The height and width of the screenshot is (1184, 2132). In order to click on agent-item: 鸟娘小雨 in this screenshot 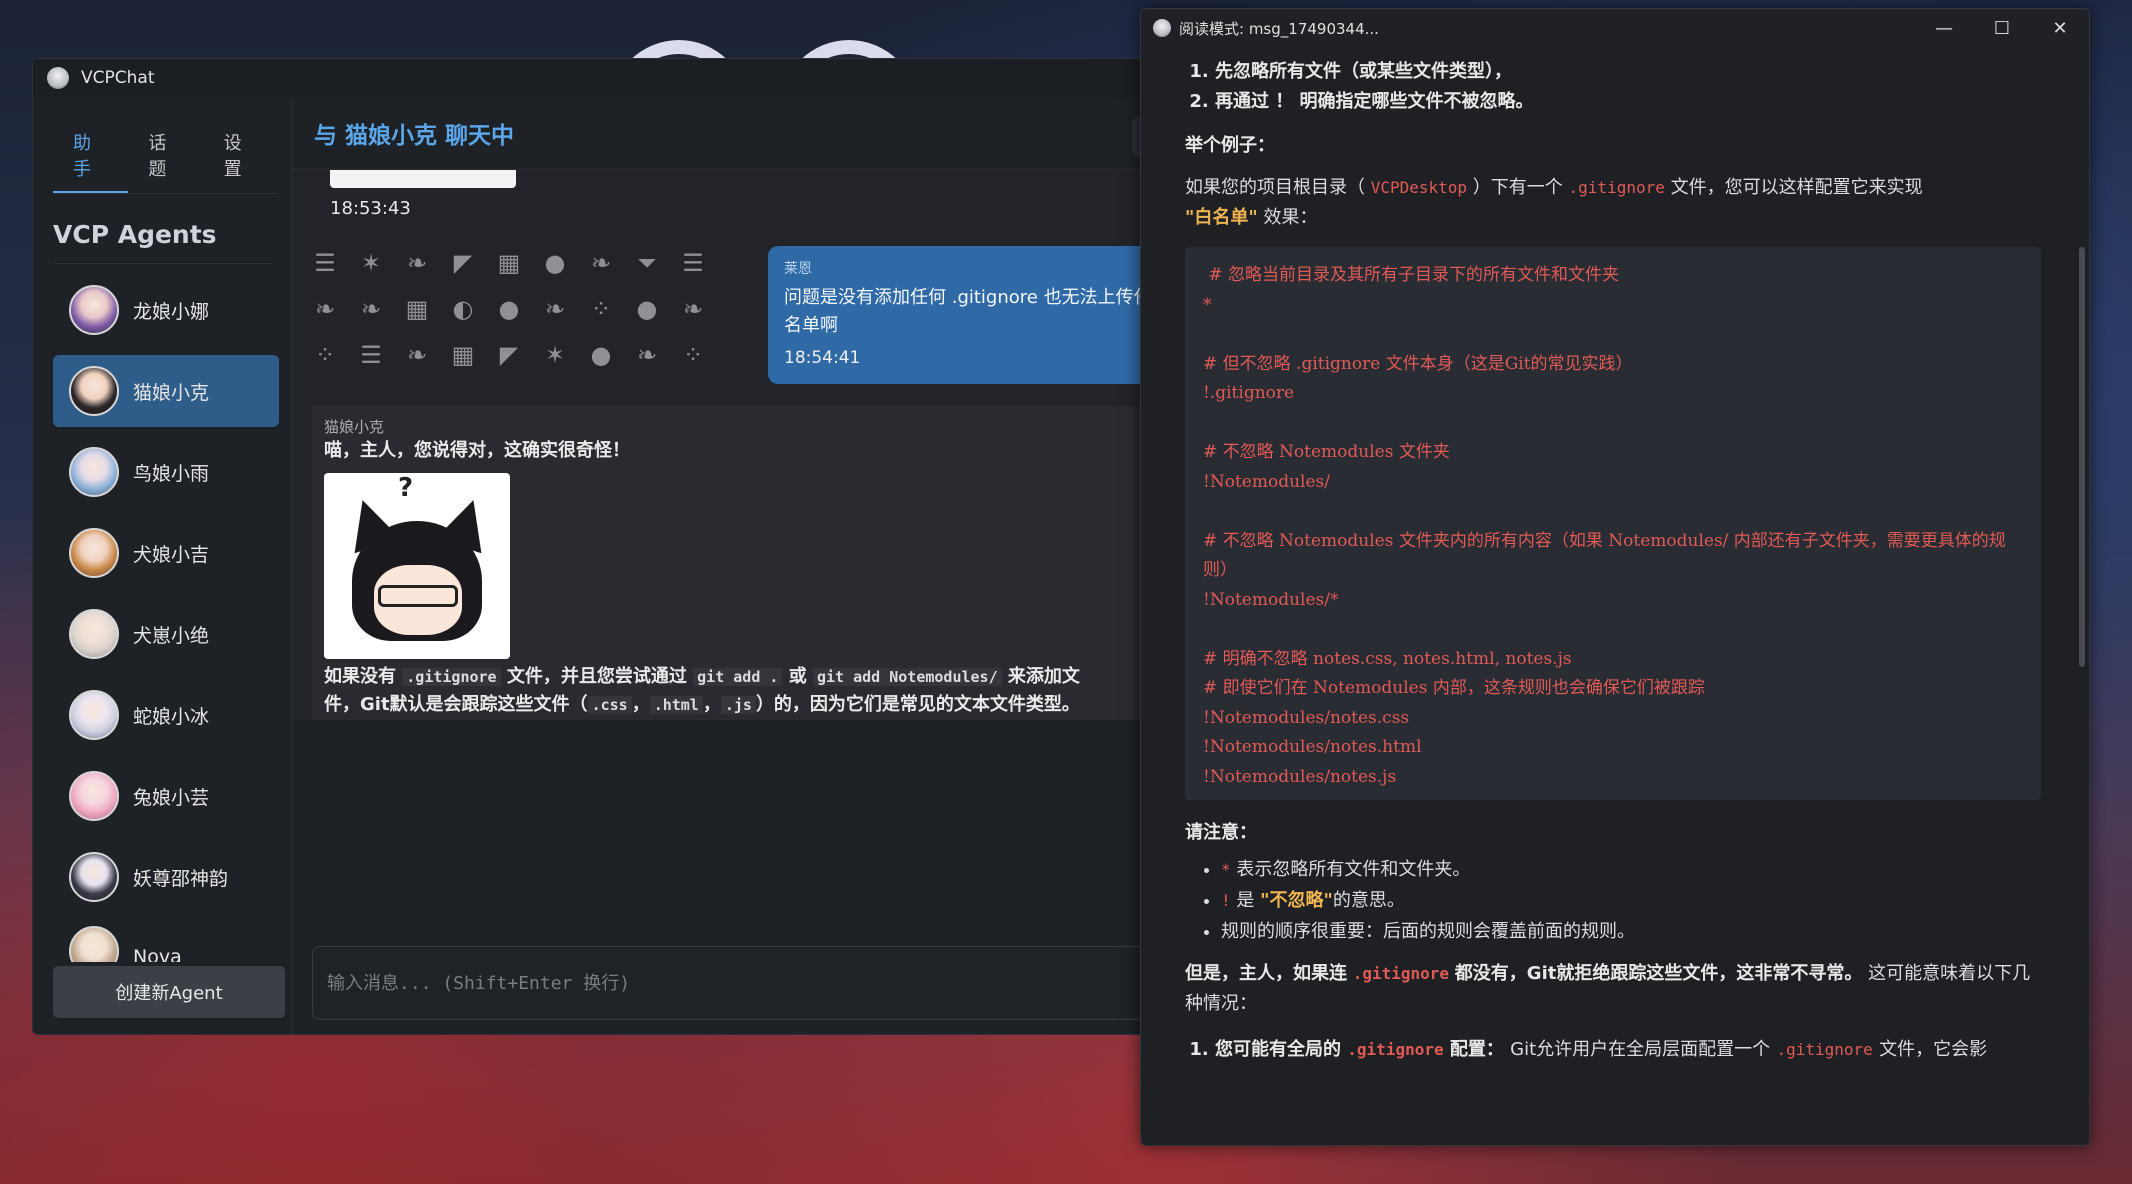, I will do `click(166, 472)`.